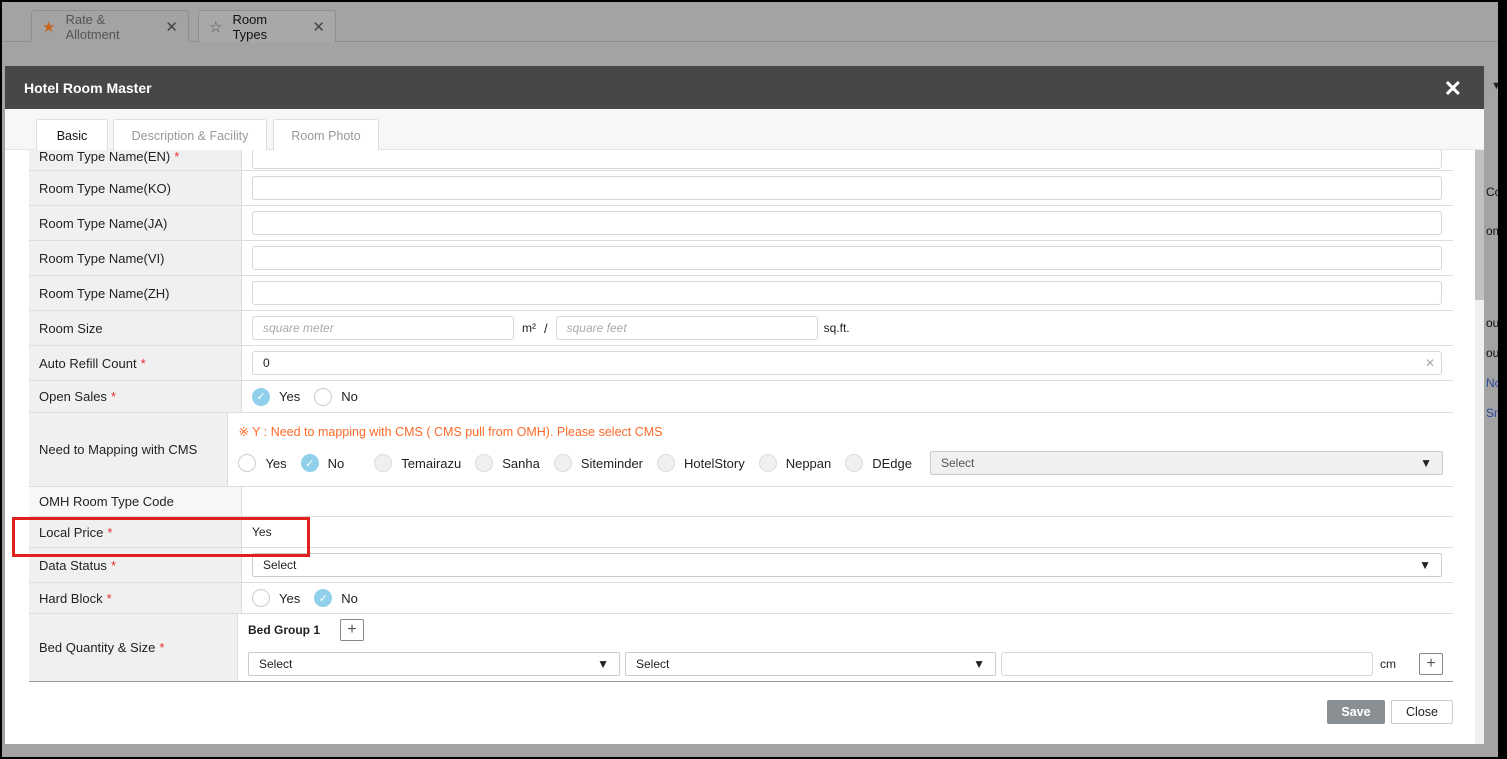  What do you see at coordinates (102, 258) in the screenshot?
I see `label: Room Type Name(VI)` at bounding box center [102, 258].